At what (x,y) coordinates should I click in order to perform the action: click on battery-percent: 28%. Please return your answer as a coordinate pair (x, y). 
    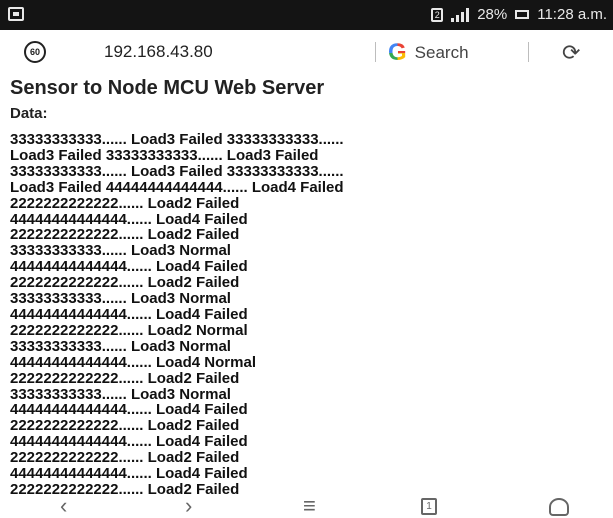
    Looking at the image, I should click on (492, 14).